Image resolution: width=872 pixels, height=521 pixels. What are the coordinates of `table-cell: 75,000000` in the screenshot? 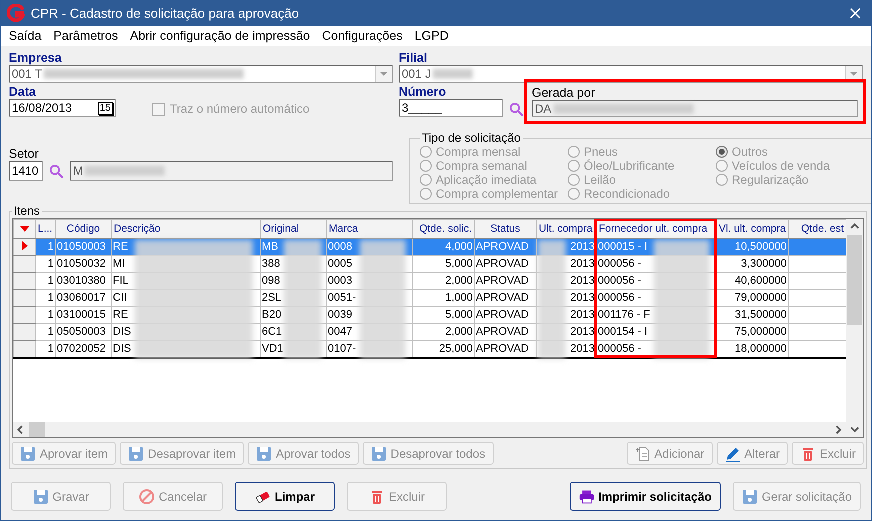 It's located at (761, 332).